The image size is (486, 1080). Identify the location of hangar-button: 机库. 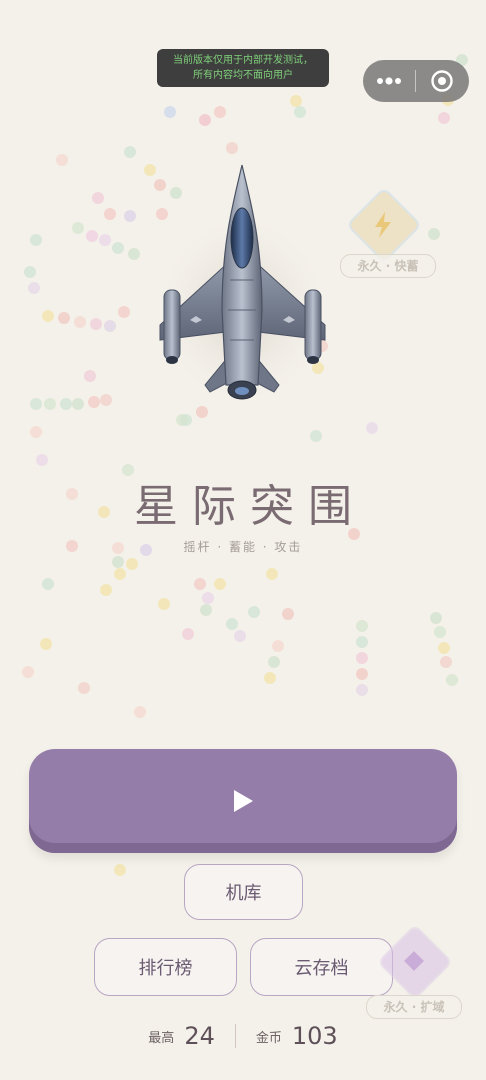
(243, 892).